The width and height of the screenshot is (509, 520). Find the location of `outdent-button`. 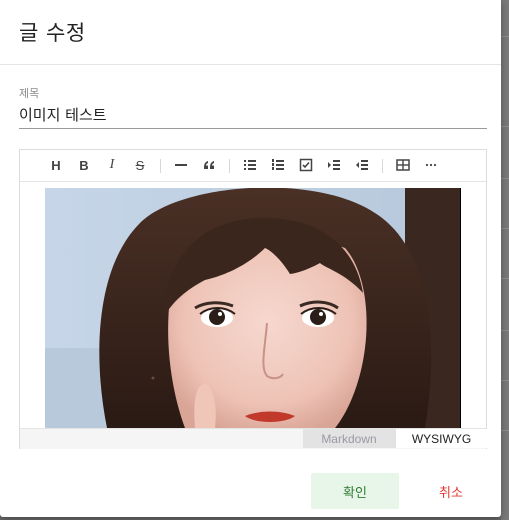

outdent-button is located at coordinates (362, 165).